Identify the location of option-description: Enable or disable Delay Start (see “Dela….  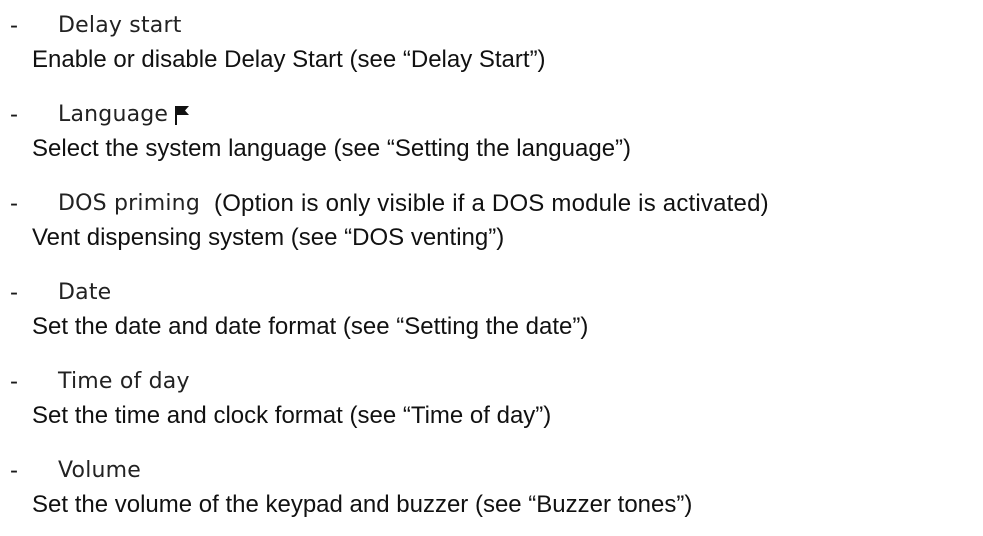
(289, 59).